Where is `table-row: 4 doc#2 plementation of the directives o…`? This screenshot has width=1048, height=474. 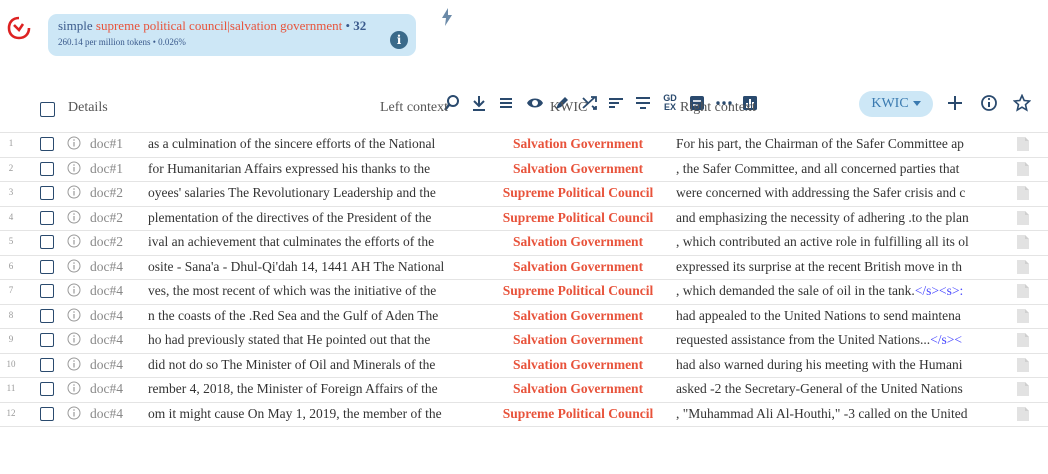 table-row: 4 doc#2 plementation of the directives o… is located at coordinates (524, 219).